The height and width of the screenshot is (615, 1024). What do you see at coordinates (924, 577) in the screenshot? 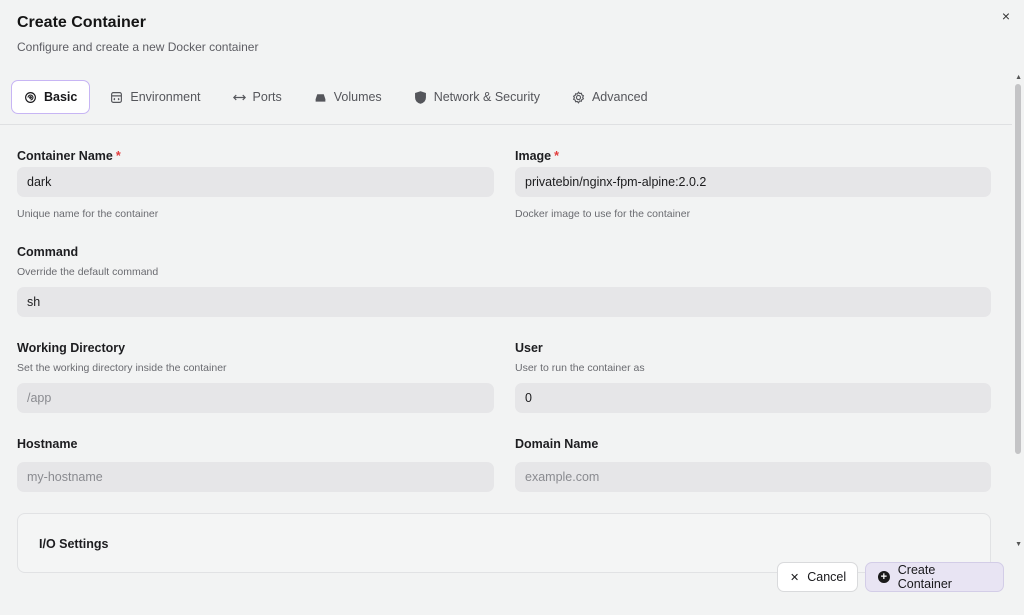
I see `create-label: Create Container` at bounding box center [924, 577].